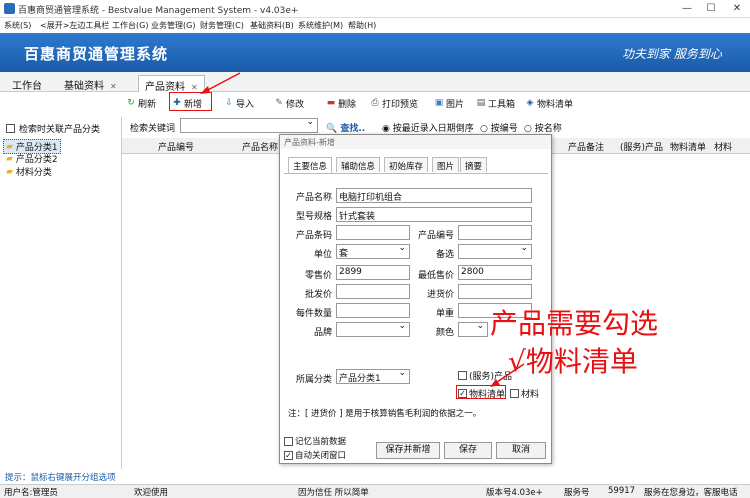 This screenshot has height=498, width=750. Describe the element at coordinates (322, 333) in the screenshot. I see `label-brand: 品牌` at that location.